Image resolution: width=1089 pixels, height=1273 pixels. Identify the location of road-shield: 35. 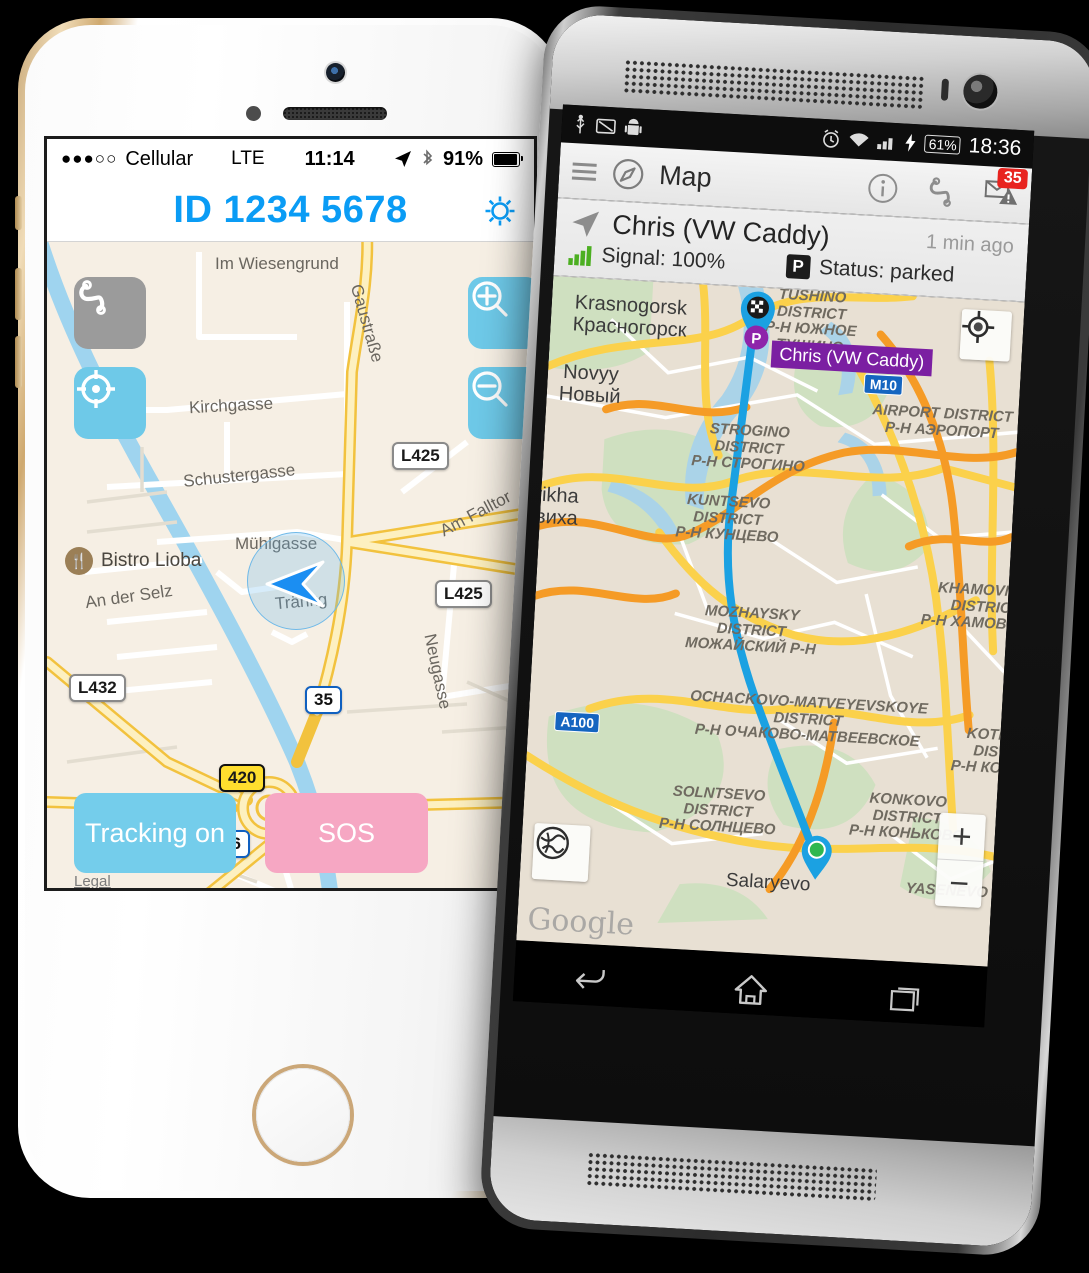
(323, 700).